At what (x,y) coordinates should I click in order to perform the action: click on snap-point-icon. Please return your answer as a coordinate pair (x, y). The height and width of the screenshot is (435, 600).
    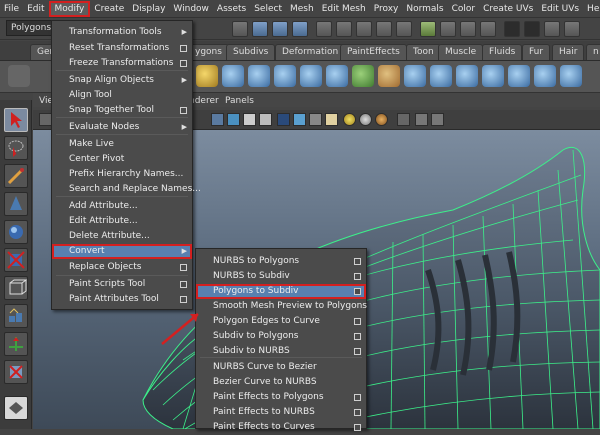
    Looking at the image, I should click on (364, 29).